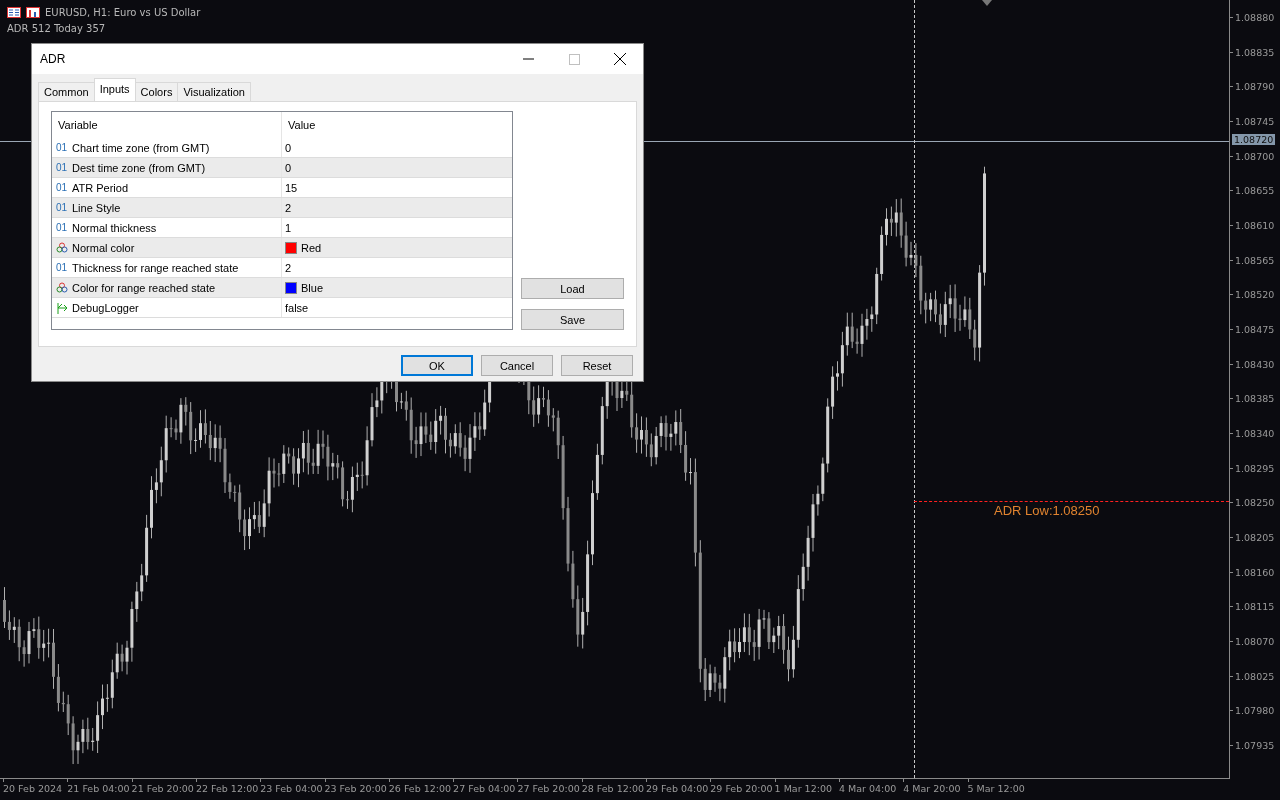 The image size is (1280, 800). I want to click on price-label: 1.08205, so click(1255, 537).